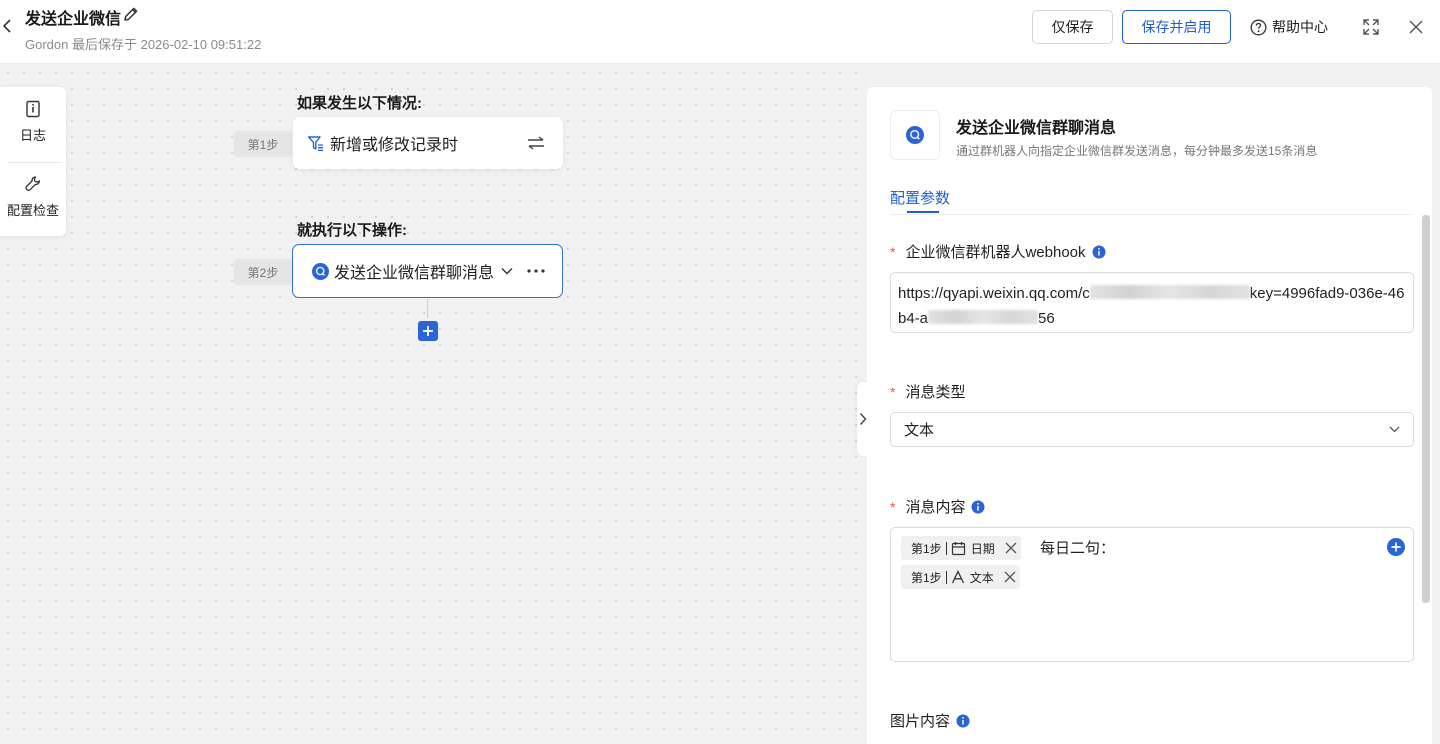 The image size is (1440, 744). Describe the element at coordinates (1258, 27) in the screenshot. I see `question-circle-icon` at that location.